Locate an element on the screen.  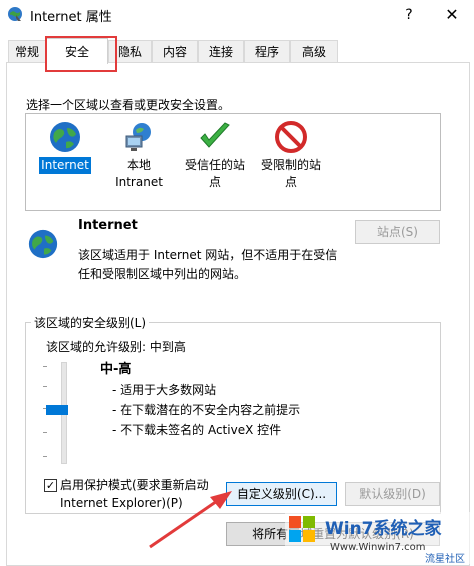
zone-label: Intranet is located at coordinates (139, 182).